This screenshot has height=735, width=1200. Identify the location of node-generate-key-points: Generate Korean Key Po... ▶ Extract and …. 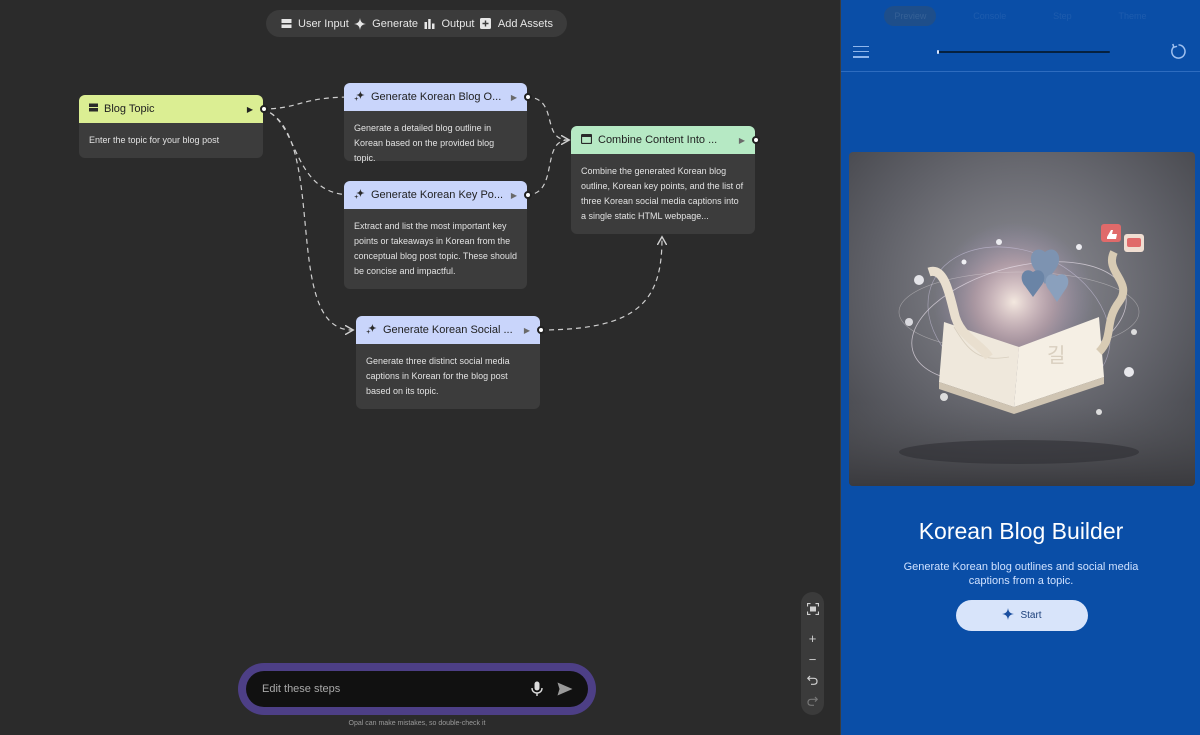
(438, 235).